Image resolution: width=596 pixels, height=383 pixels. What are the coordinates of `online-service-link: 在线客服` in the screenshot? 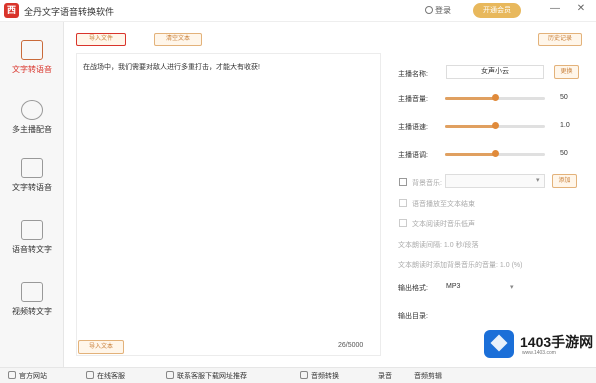 It's located at (105, 376).